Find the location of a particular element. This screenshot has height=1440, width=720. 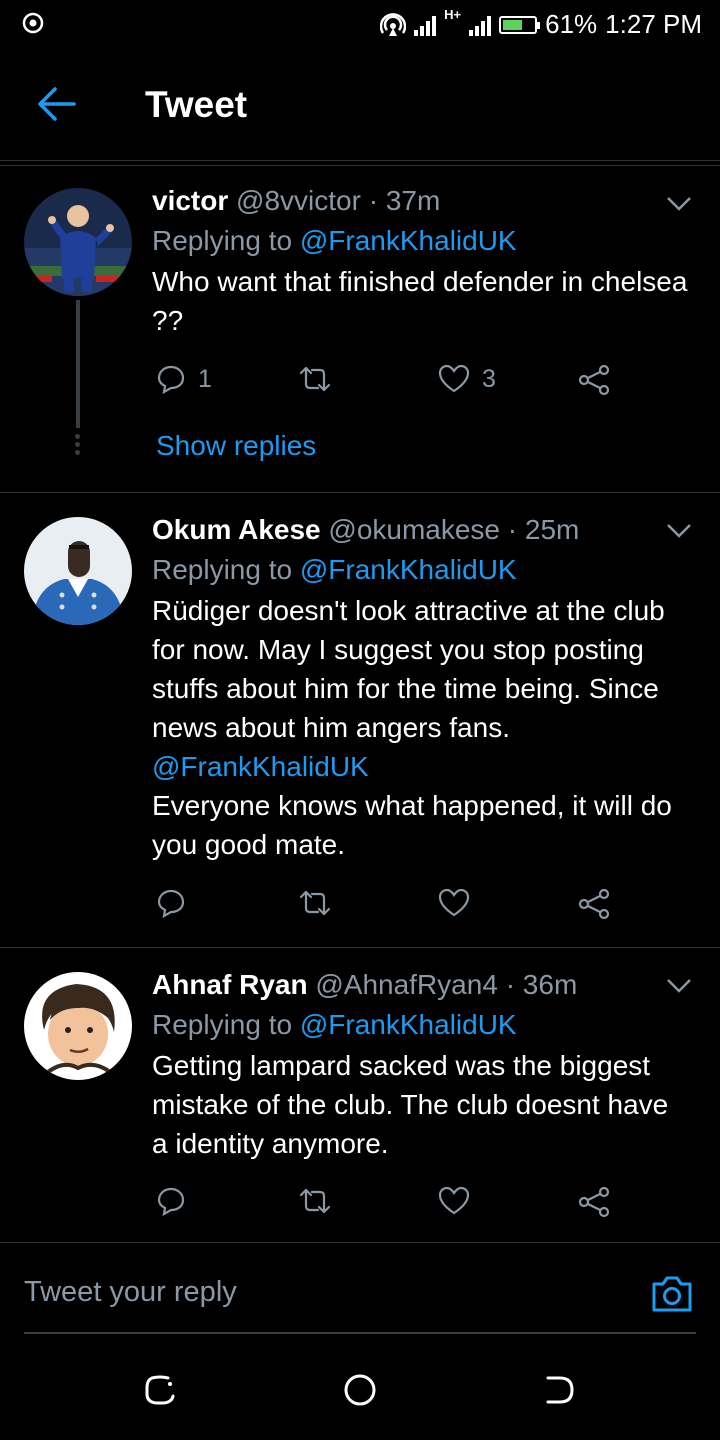

like-button: 3 is located at coordinates (467, 379).